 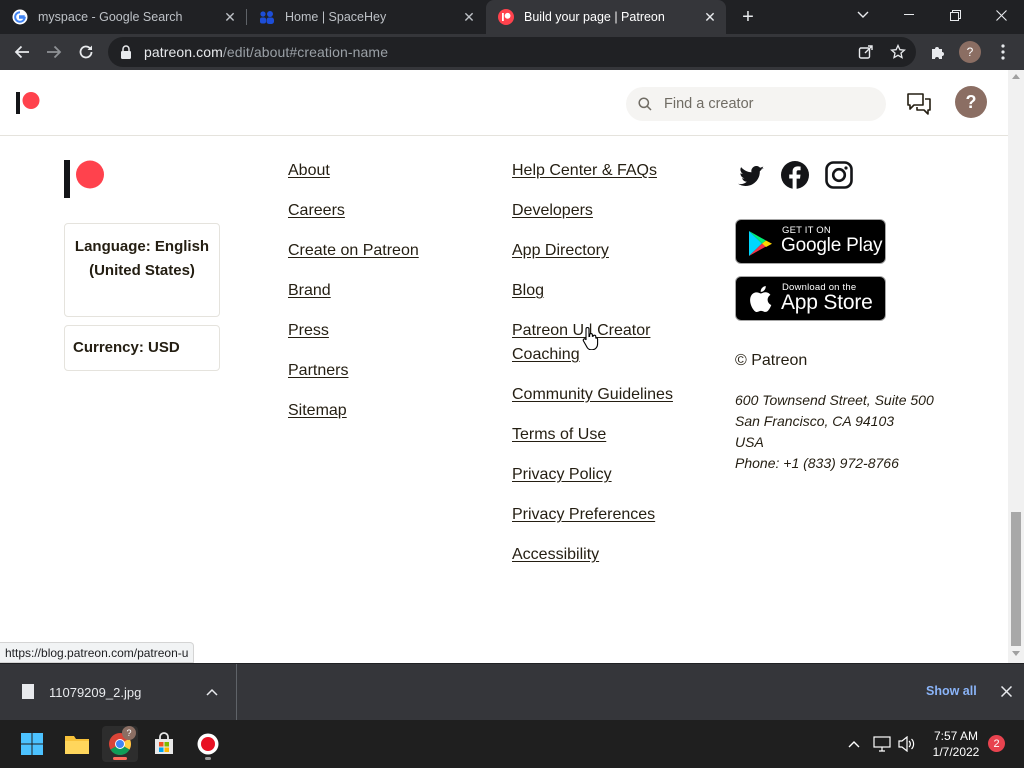 What do you see at coordinates (898, 52) in the screenshot?
I see `bookmark-star-icon` at bounding box center [898, 52].